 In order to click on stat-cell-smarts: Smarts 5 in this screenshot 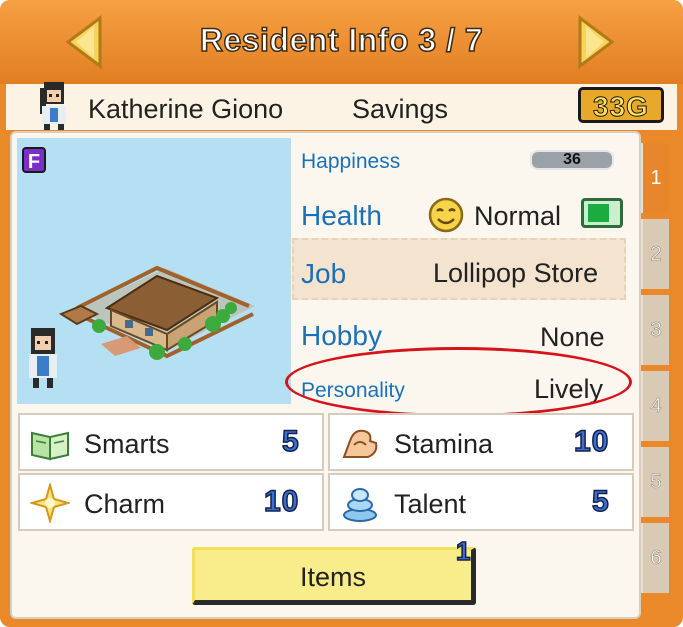, I will do `click(171, 442)`.